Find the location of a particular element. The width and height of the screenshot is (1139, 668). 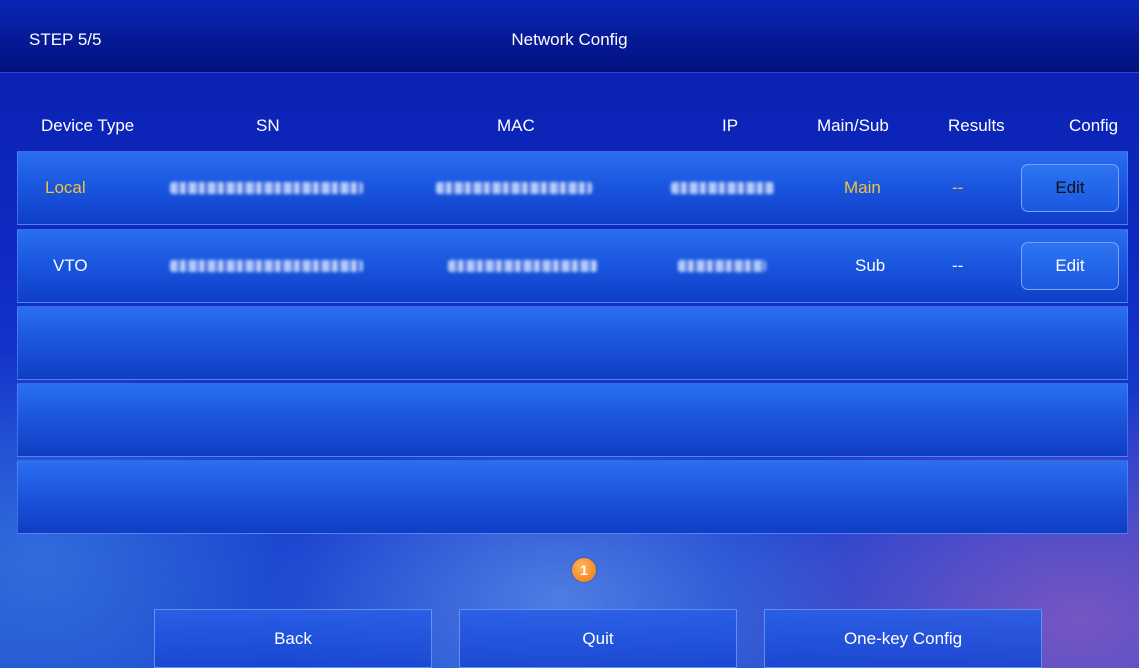

main-sub-cell: Main is located at coordinates (862, 187).